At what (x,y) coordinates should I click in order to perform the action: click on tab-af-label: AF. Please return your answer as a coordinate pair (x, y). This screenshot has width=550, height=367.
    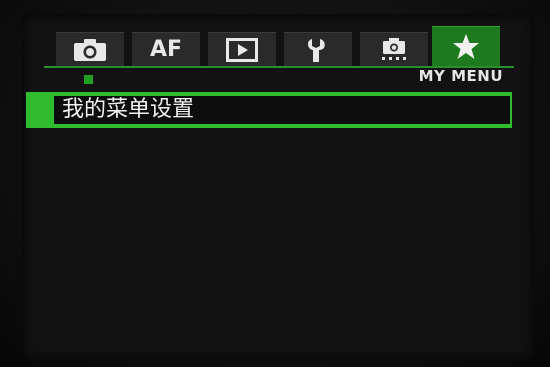
    Looking at the image, I should click on (166, 49).